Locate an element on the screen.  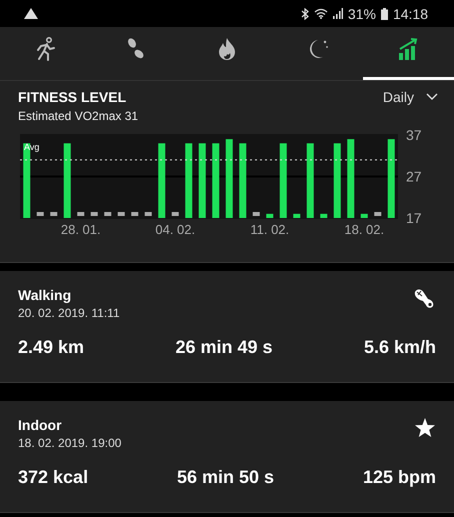
flame-icon is located at coordinates (226, 49).